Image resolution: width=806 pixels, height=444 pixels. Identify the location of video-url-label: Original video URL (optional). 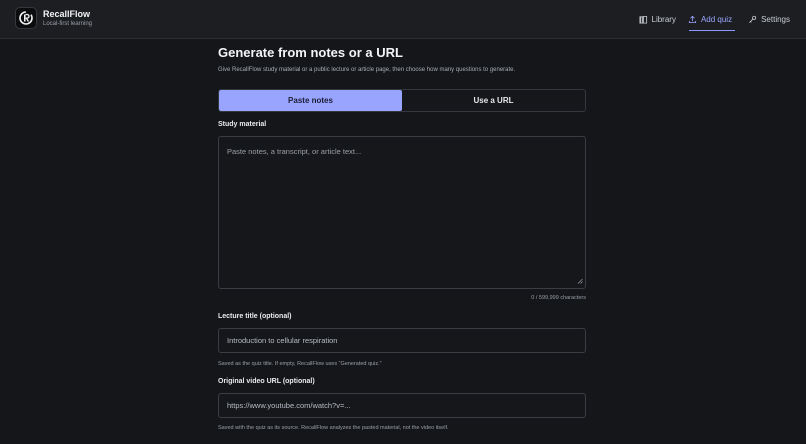
(266, 381).